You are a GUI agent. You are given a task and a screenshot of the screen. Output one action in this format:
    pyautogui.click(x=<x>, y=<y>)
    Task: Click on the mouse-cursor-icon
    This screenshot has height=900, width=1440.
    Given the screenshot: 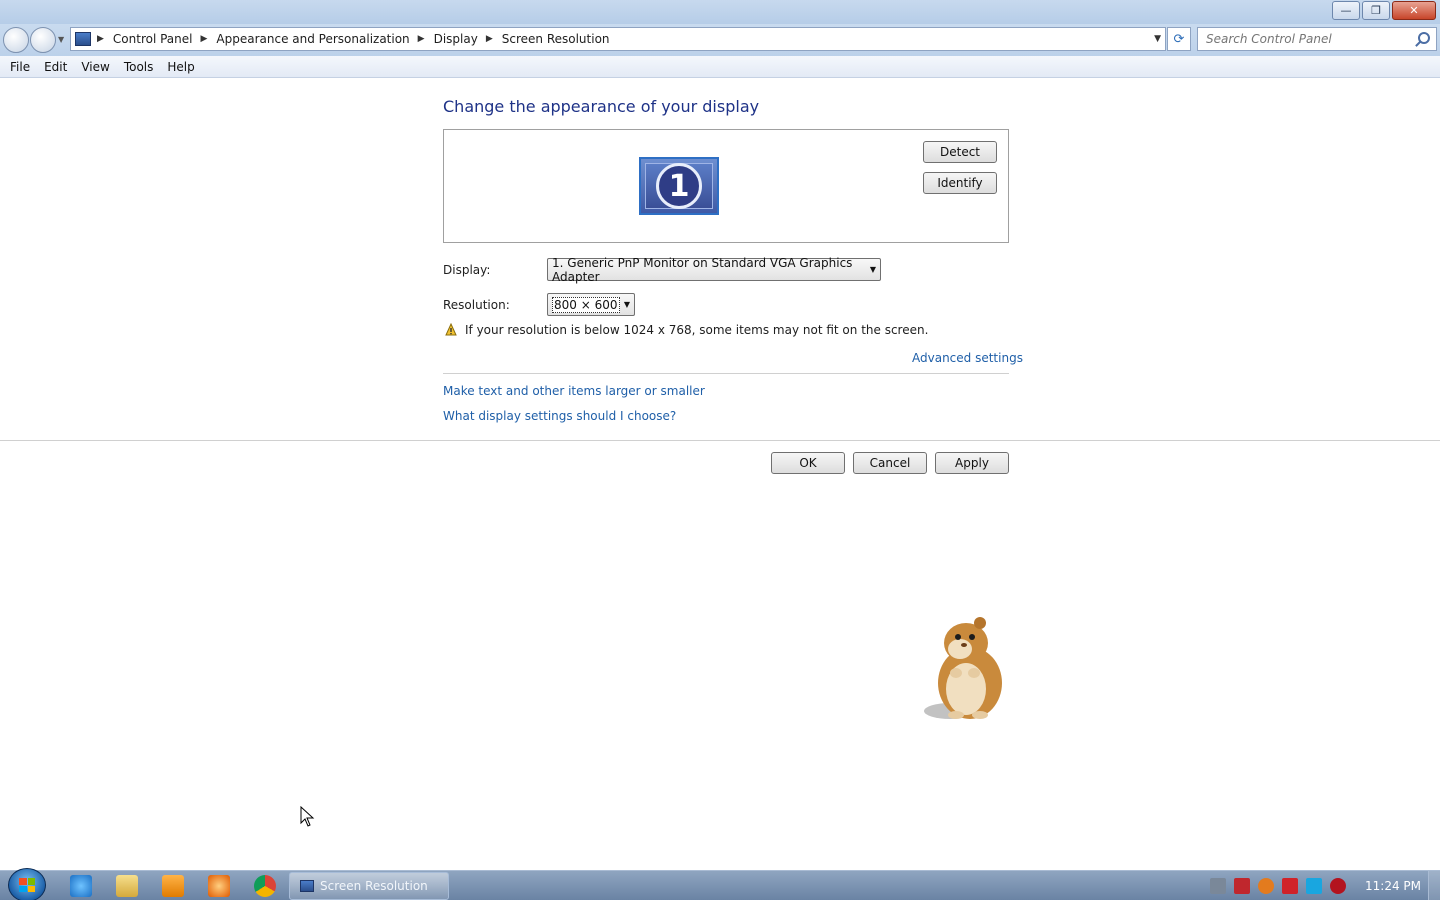 What is the action you would take?
    pyautogui.click(x=307, y=816)
    